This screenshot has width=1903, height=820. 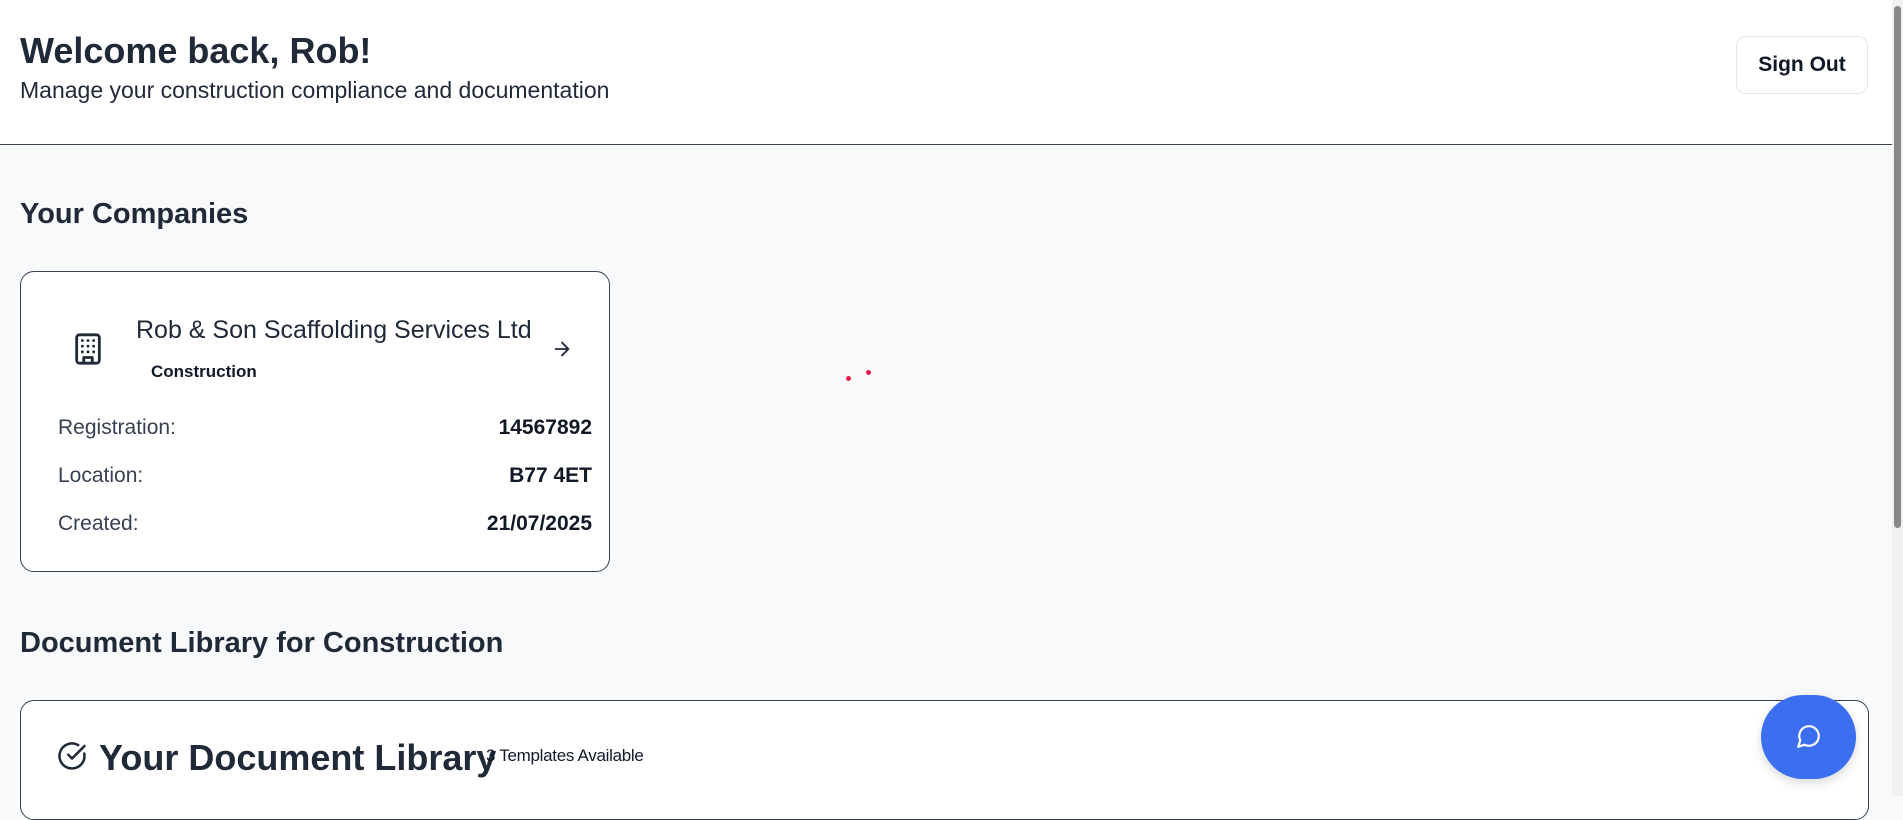 What do you see at coordinates (550, 475) in the screenshot?
I see `location-value: B77 4ET` at bounding box center [550, 475].